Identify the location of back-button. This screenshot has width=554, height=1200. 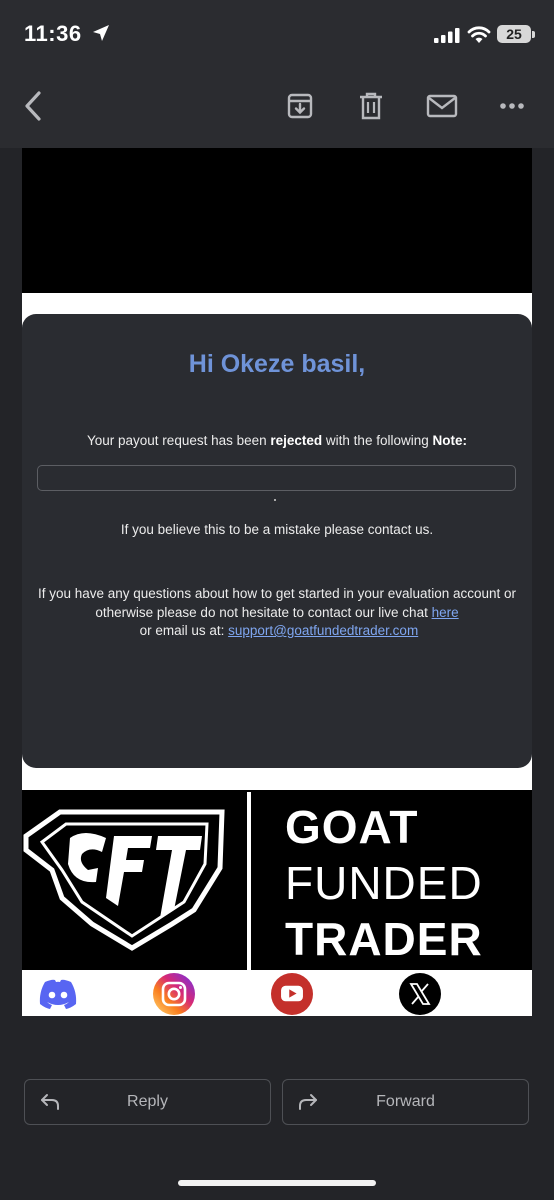
(34, 106).